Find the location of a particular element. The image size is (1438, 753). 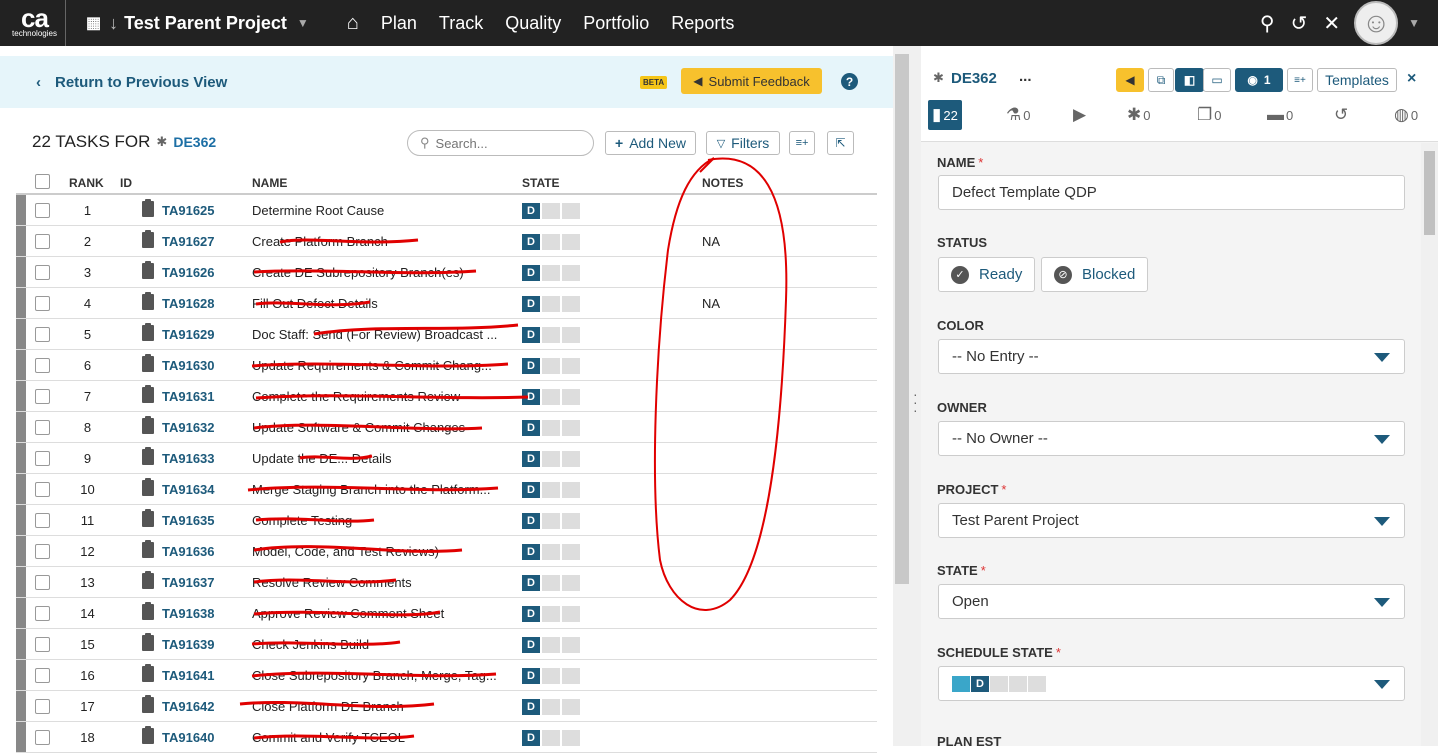

task-name: Create DE Subrepository Branch(es) is located at coordinates (383, 272).